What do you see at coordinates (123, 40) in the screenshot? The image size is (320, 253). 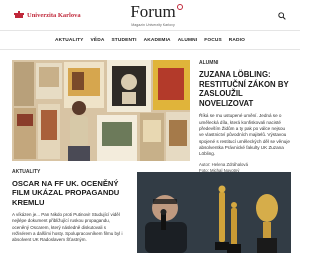 I see `nav-item-studenti: STUDENTI` at bounding box center [123, 40].